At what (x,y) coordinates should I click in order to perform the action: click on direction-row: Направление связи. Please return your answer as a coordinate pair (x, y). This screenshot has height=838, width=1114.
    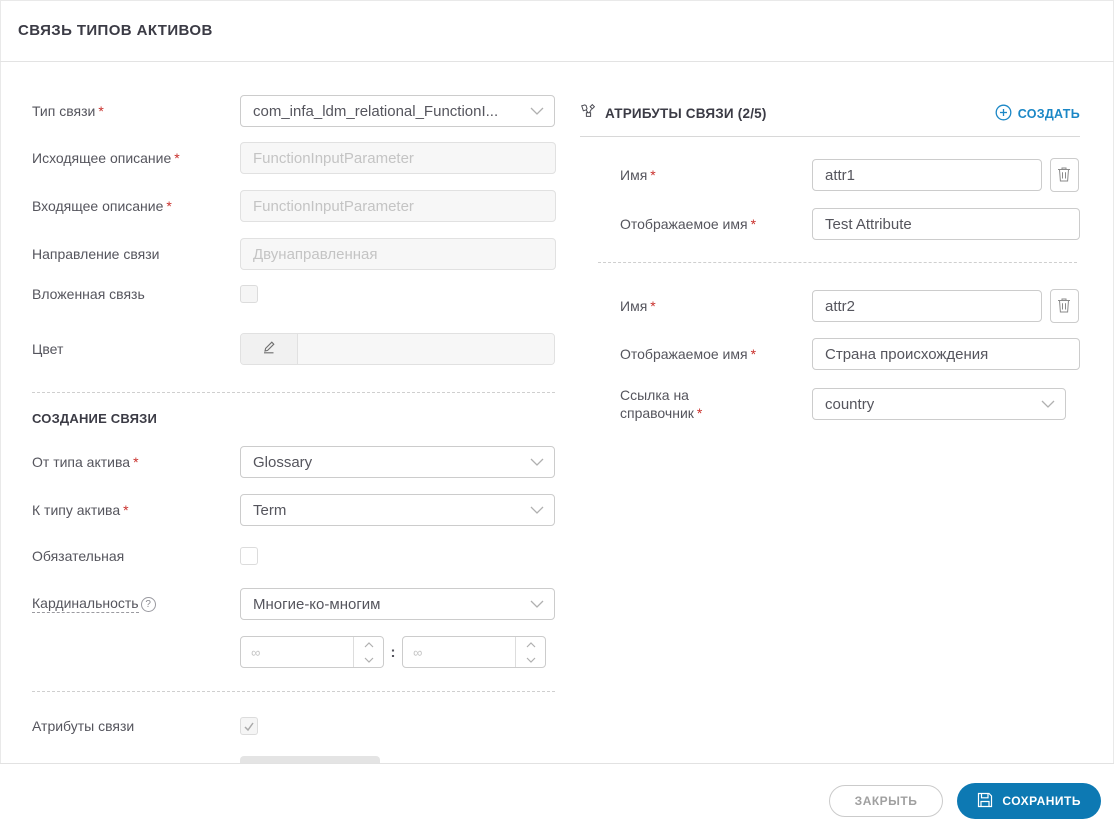
    Looking at the image, I should click on (294, 254).